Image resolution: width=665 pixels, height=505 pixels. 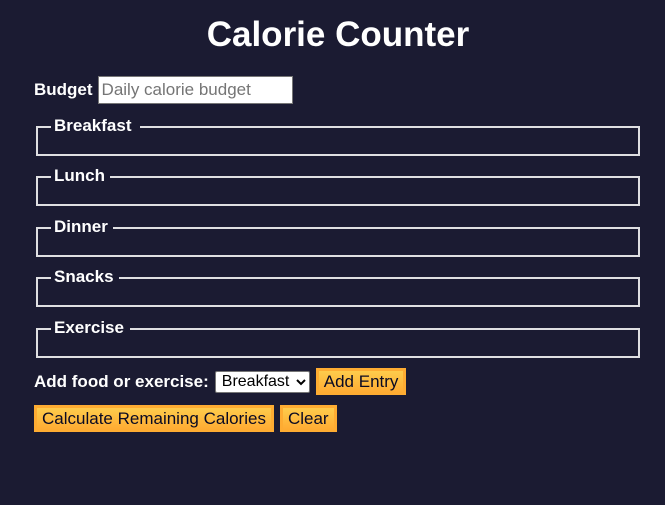 I want to click on page-title: Calorie Counter, so click(x=338, y=34).